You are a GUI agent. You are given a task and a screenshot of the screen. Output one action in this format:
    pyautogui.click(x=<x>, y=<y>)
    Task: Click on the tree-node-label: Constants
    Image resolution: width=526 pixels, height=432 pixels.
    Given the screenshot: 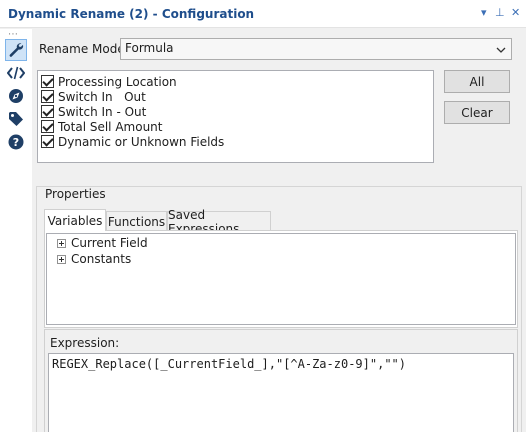 What is the action you would take?
    pyautogui.click(x=101, y=259)
    